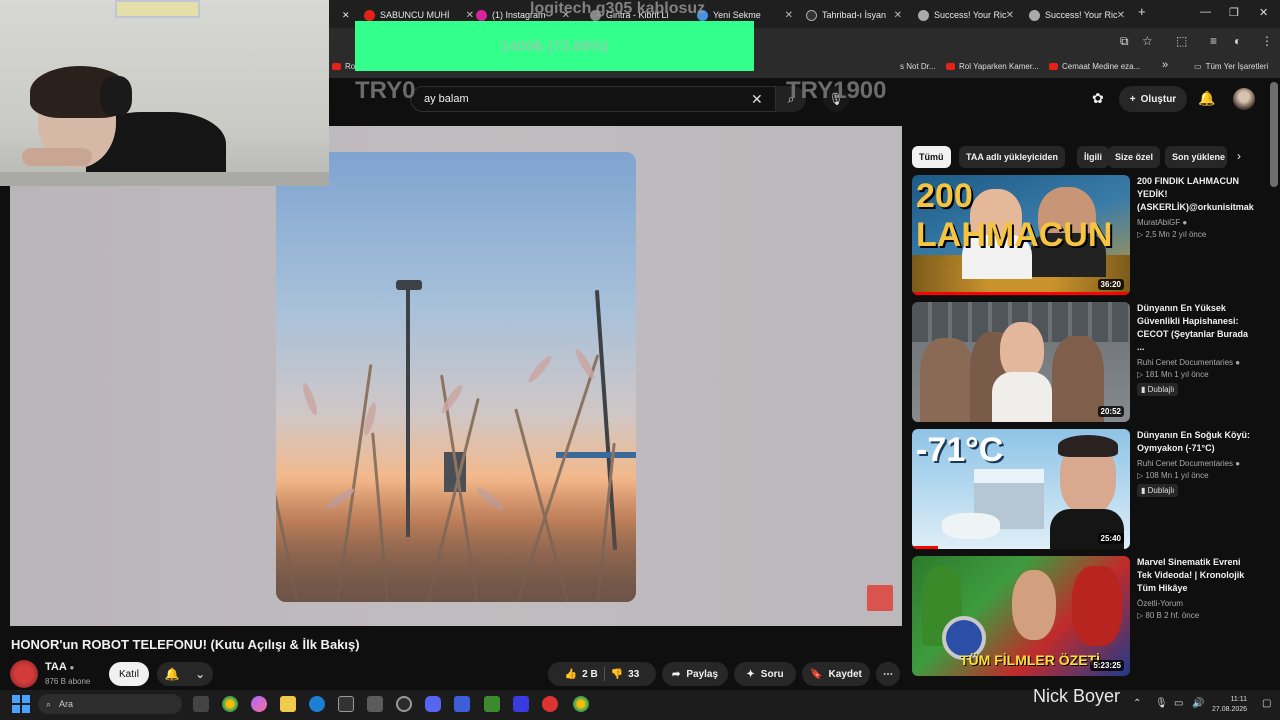  What do you see at coordinates (757, 99) in the screenshot?
I see `clear-search-icon: ✕` at bounding box center [757, 99].